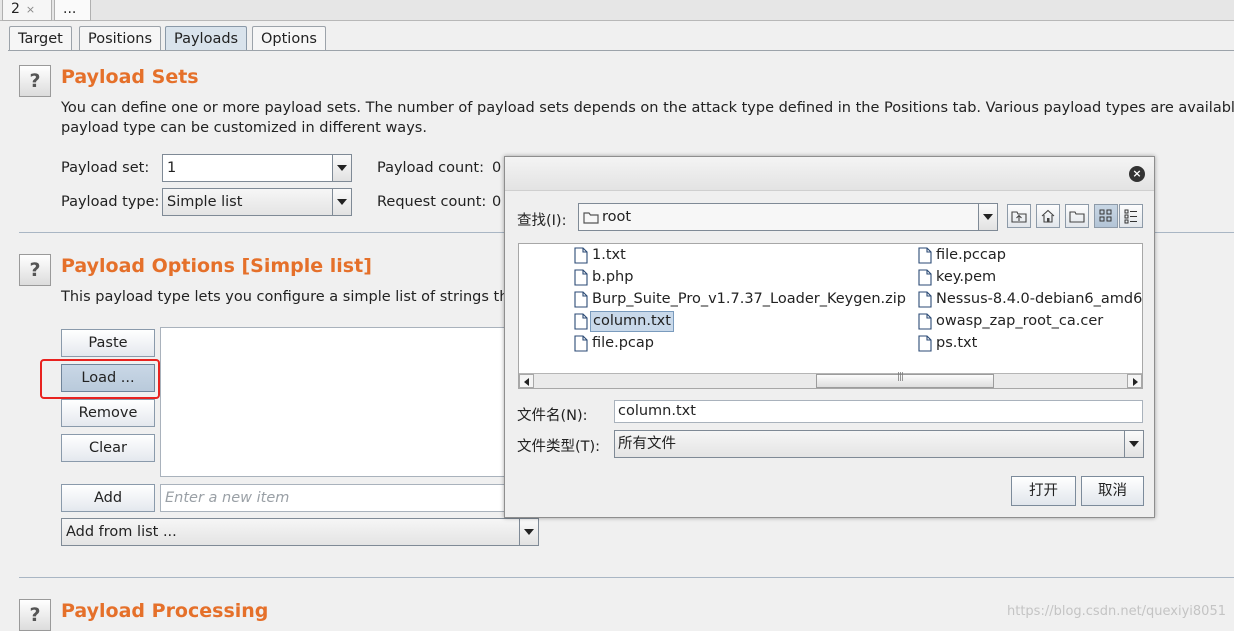  Describe the element at coordinates (626, 577) in the screenshot. I see `section-divider` at that location.